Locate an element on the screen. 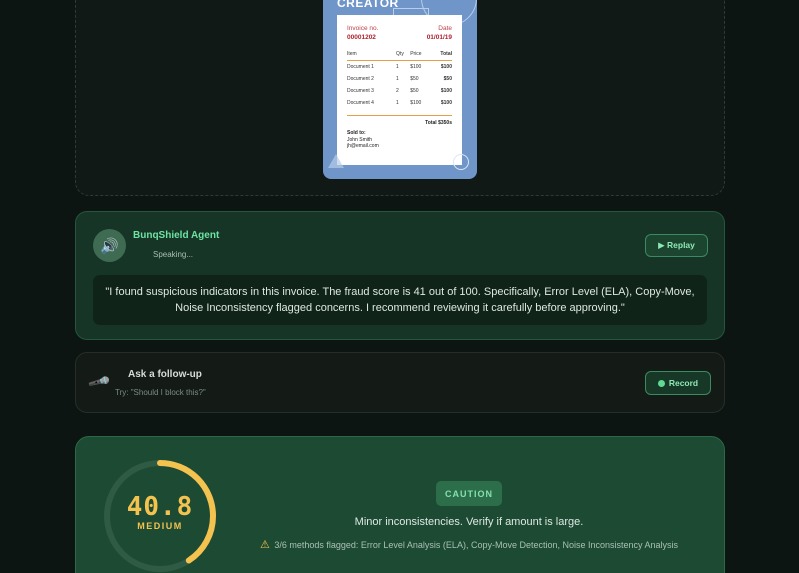 This screenshot has width=799, height=573. warning-icon: ⚠ is located at coordinates (264, 545).